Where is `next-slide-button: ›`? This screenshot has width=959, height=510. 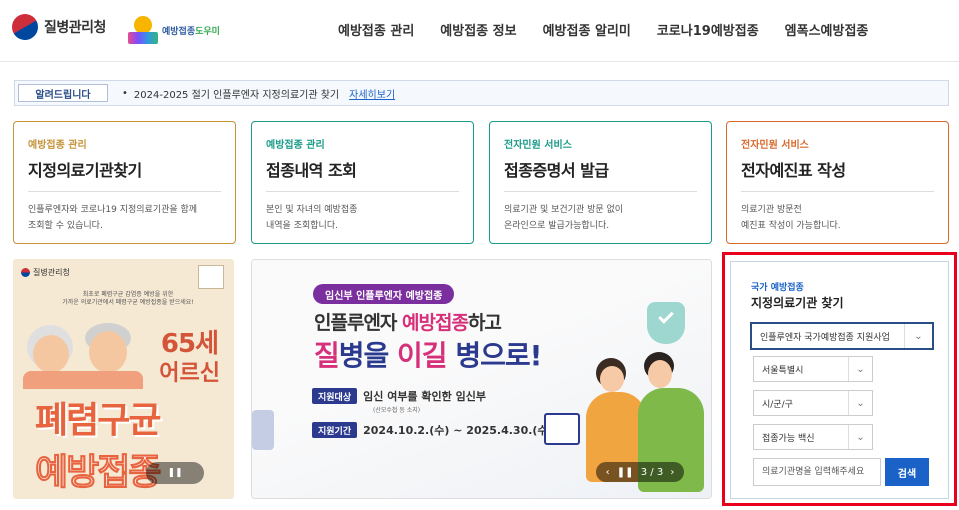 next-slide-button: › is located at coordinates (672, 472).